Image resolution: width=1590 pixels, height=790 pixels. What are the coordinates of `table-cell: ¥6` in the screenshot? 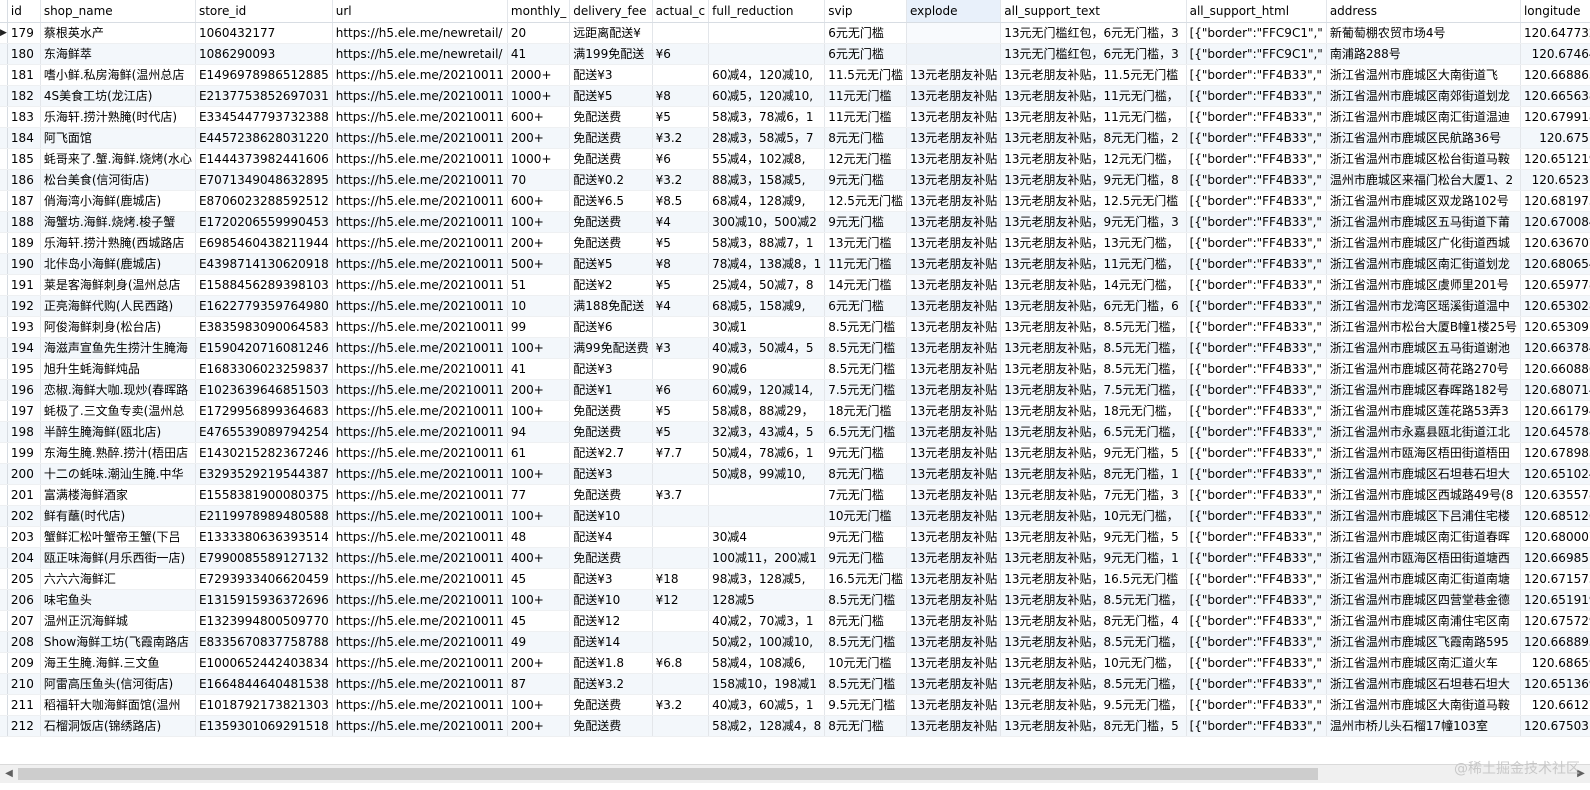 It's located at (681, 54).